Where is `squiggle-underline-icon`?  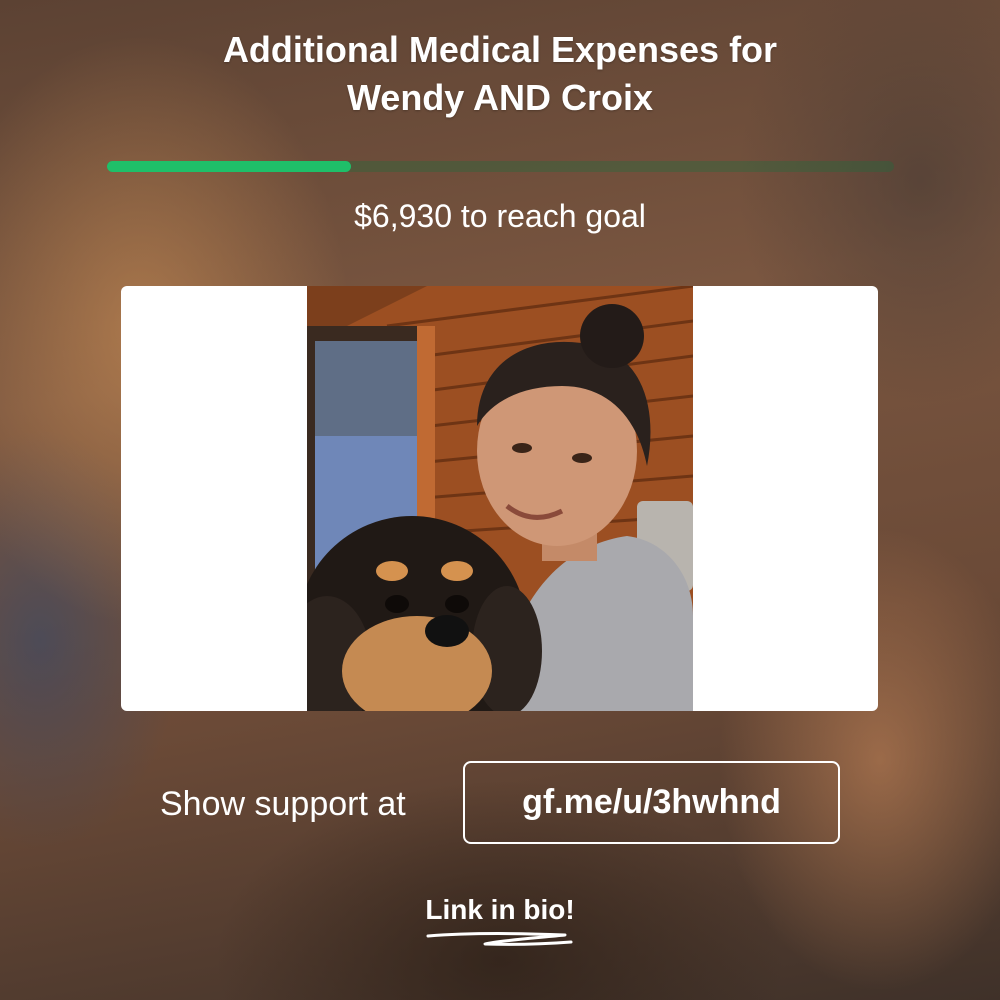
squiggle-underline-icon is located at coordinates (499, 939).